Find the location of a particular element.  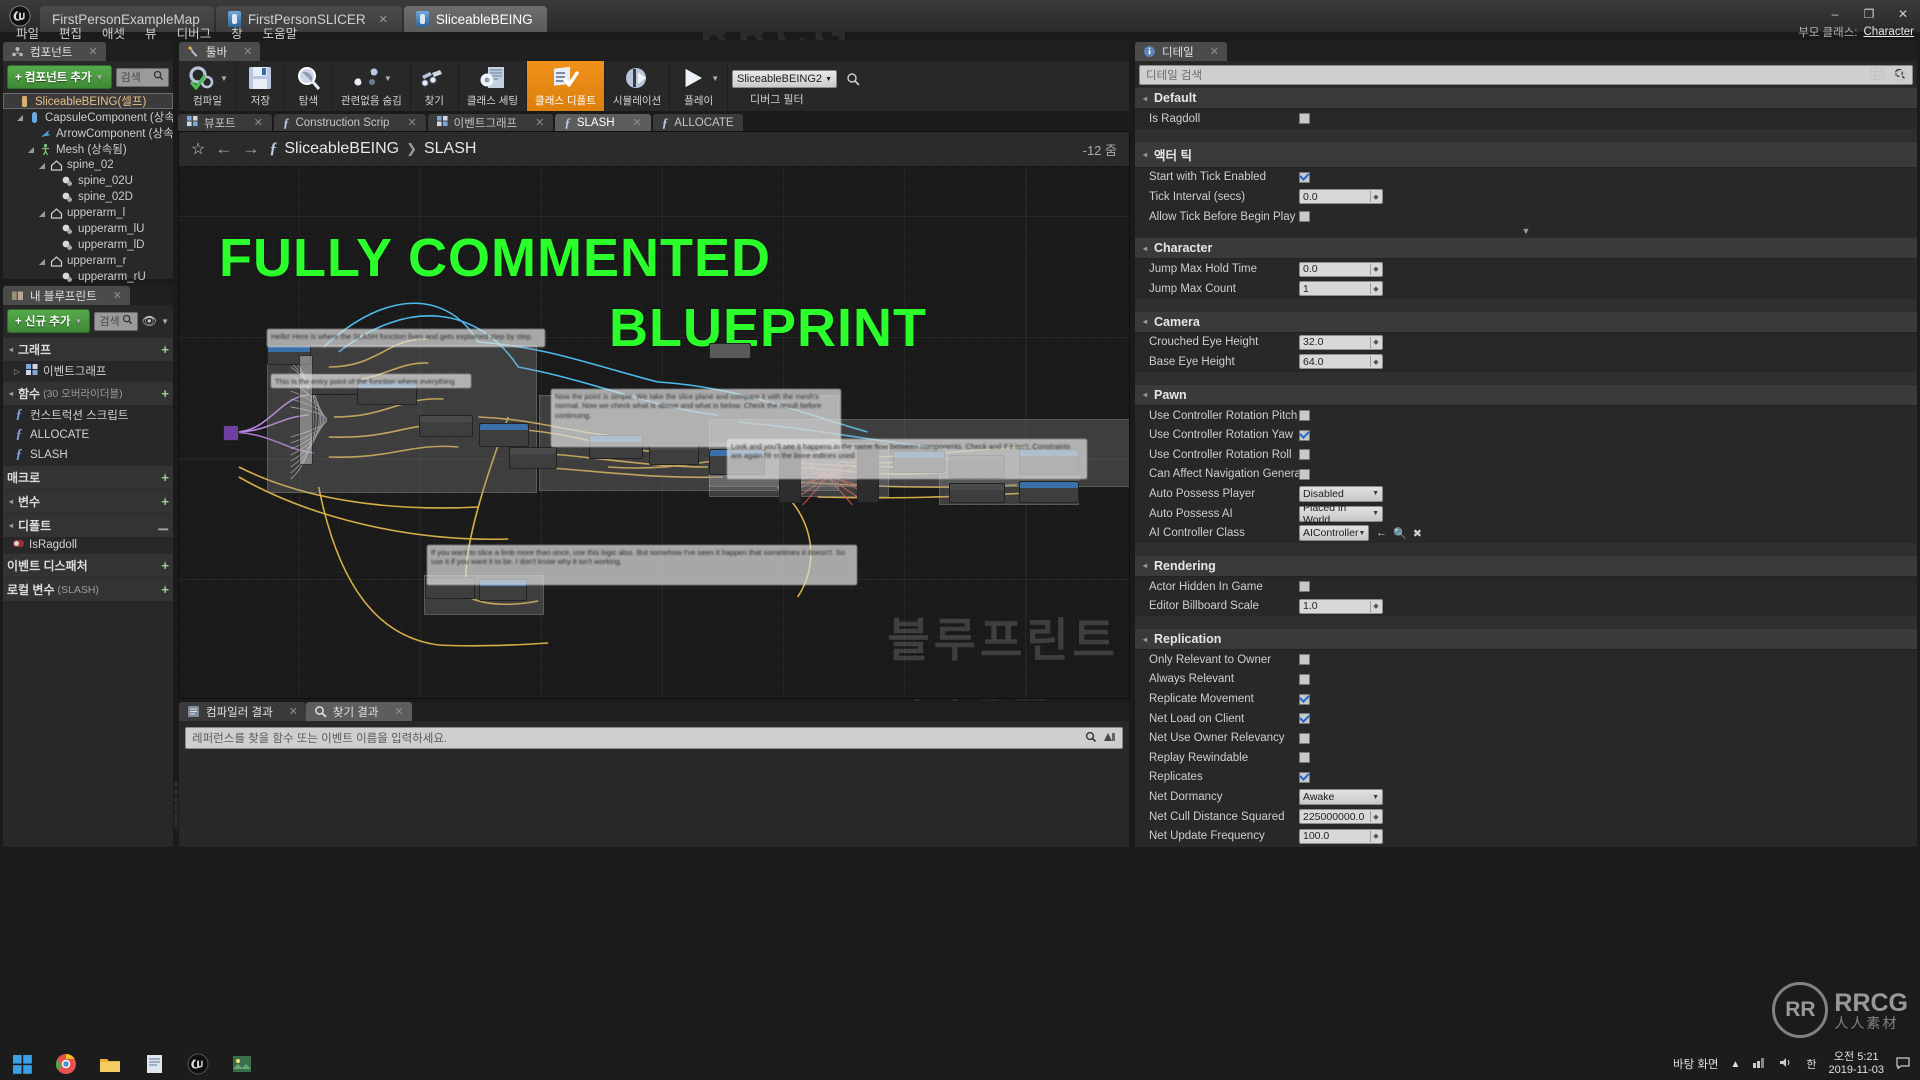

checkbox-replicate-movement is located at coordinates (1304, 699).